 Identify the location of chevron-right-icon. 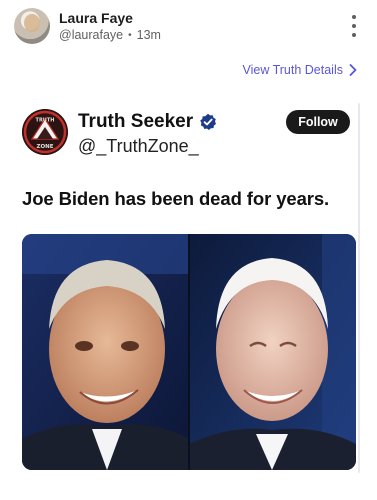
(353, 70).